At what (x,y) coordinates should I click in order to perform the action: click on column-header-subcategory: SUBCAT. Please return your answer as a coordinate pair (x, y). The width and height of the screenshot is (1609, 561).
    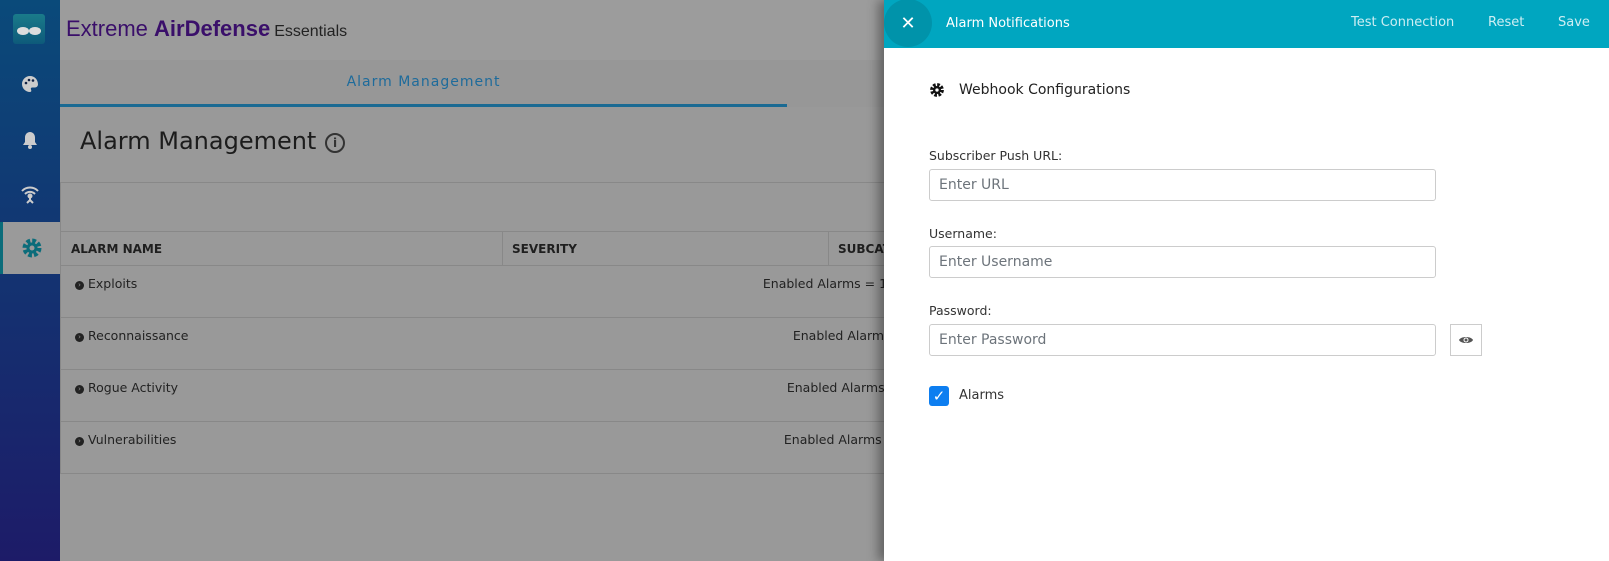
    Looking at the image, I should click on (864, 249).